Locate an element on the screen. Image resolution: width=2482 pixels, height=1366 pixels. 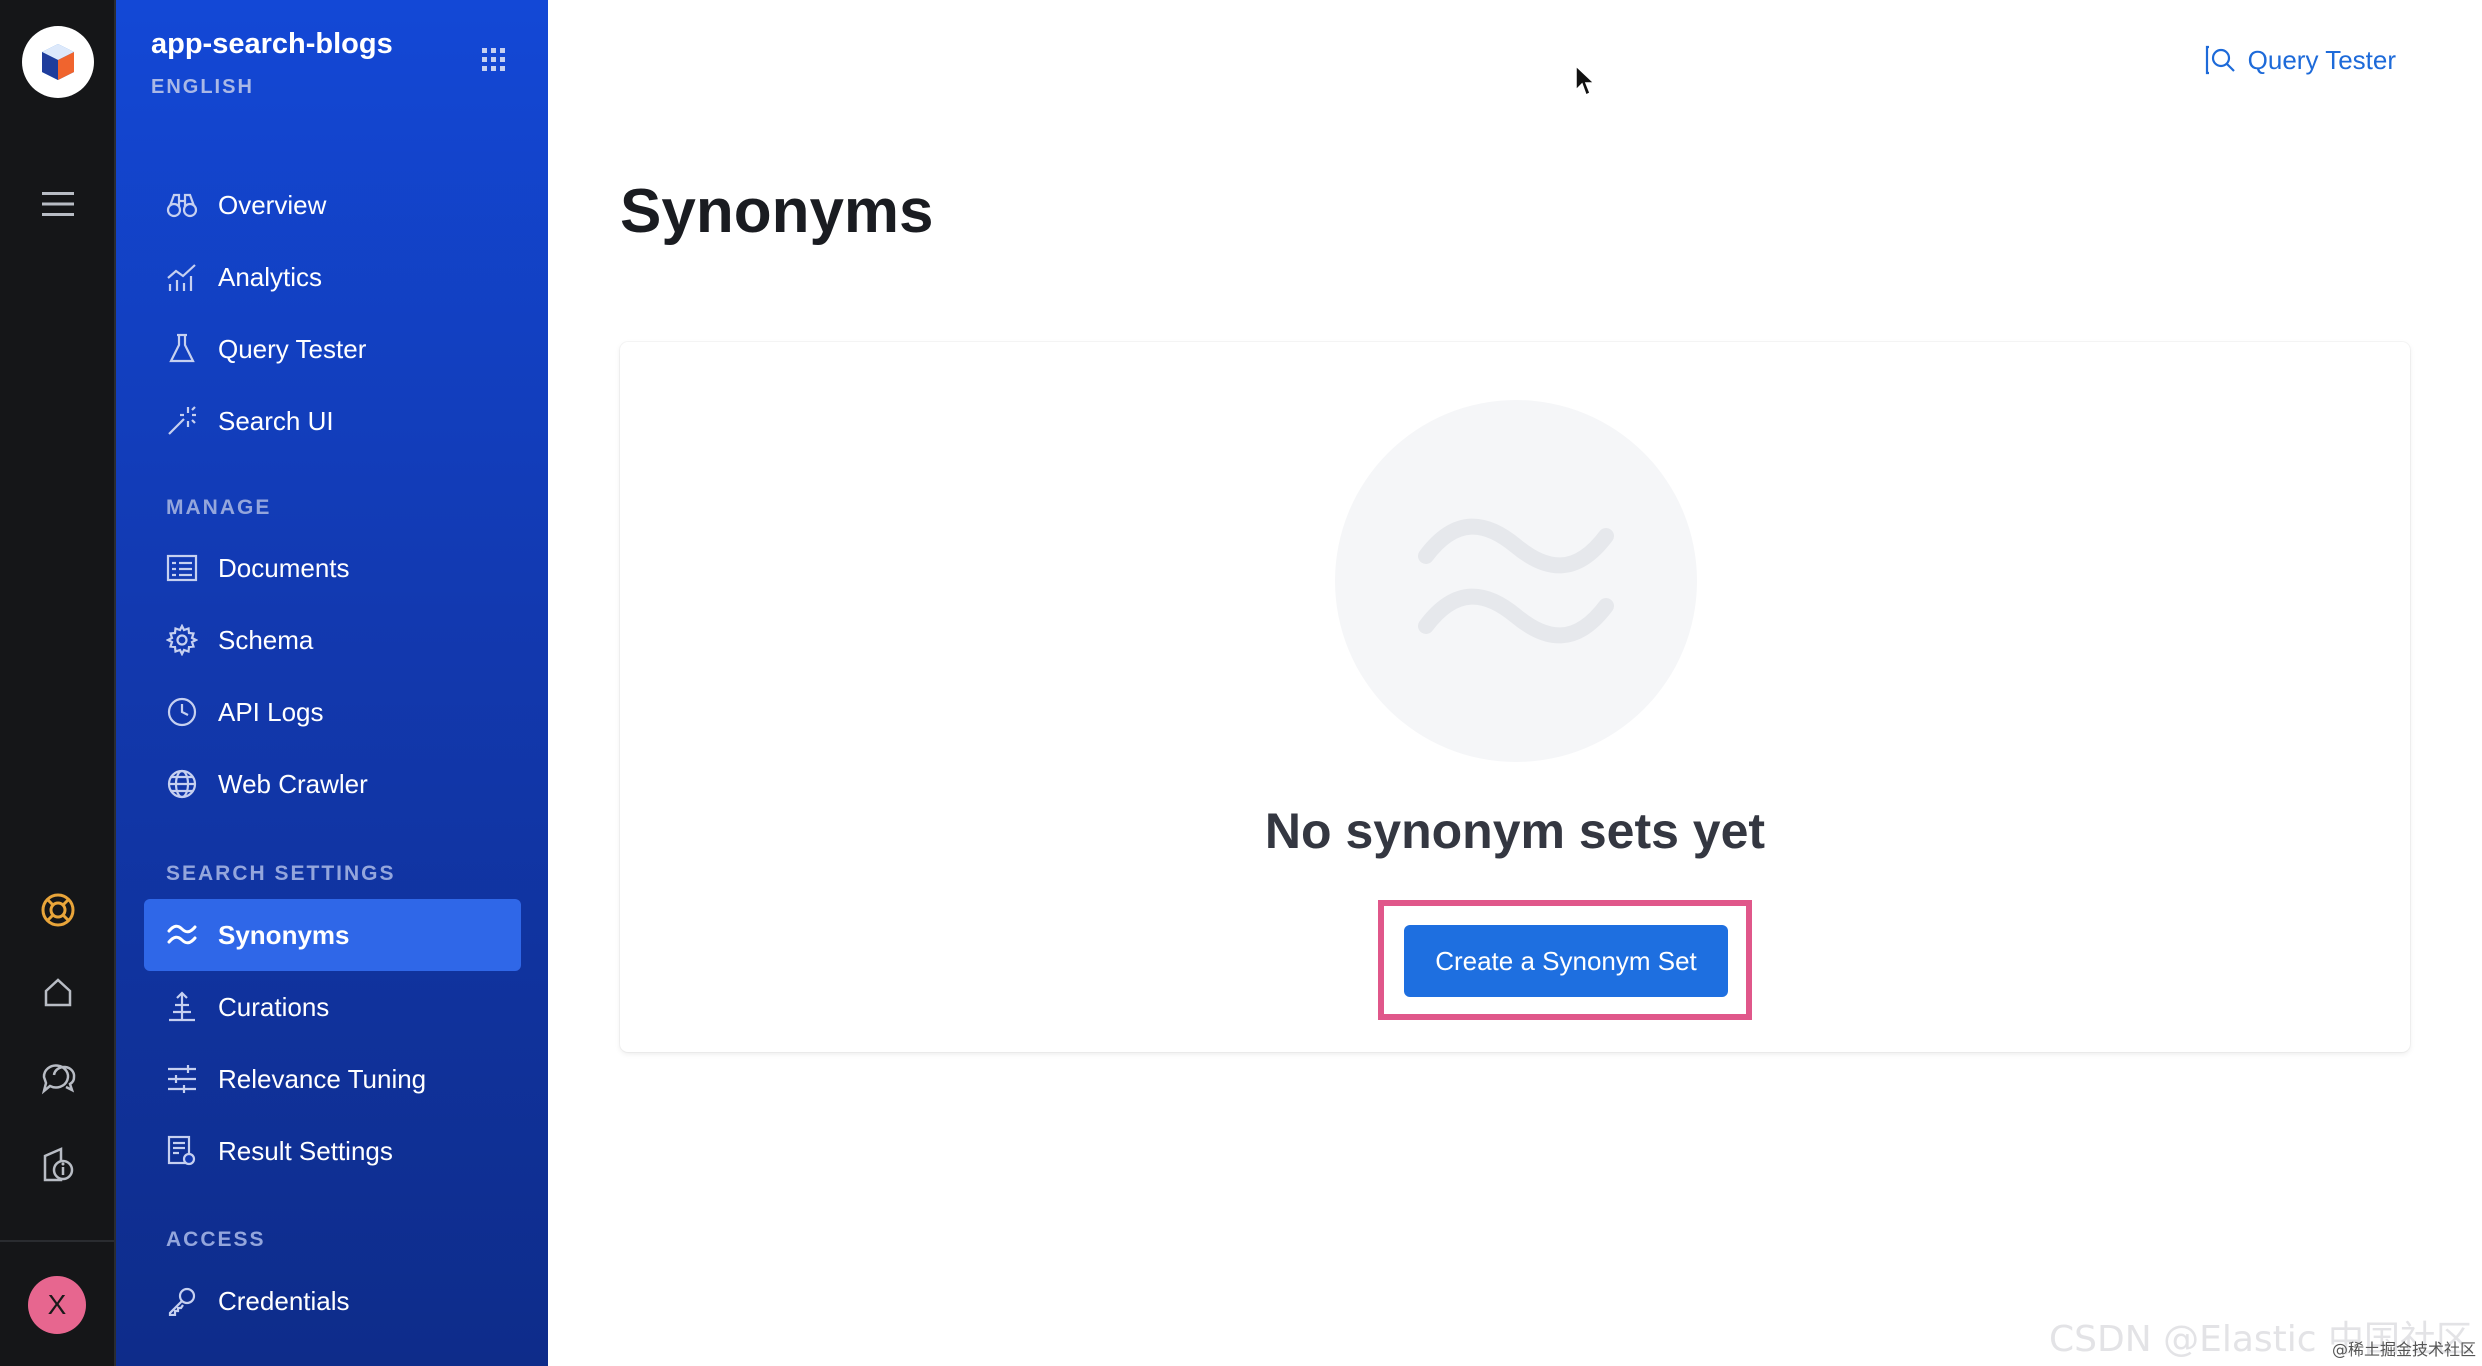
sidebar-item-label: Search UI is located at coordinates (276, 420).